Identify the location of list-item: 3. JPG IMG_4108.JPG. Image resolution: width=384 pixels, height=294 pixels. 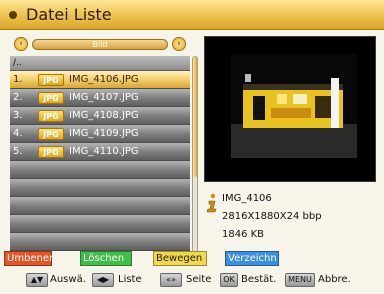
(100, 116).